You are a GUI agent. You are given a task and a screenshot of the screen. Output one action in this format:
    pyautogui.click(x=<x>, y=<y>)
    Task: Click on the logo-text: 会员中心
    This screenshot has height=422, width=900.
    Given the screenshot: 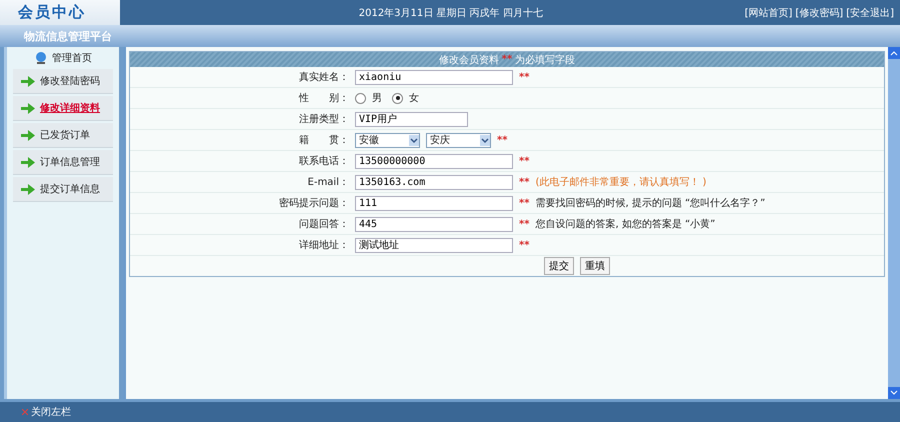 What is the action you would take?
    pyautogui.click(x=60, y=12)
    